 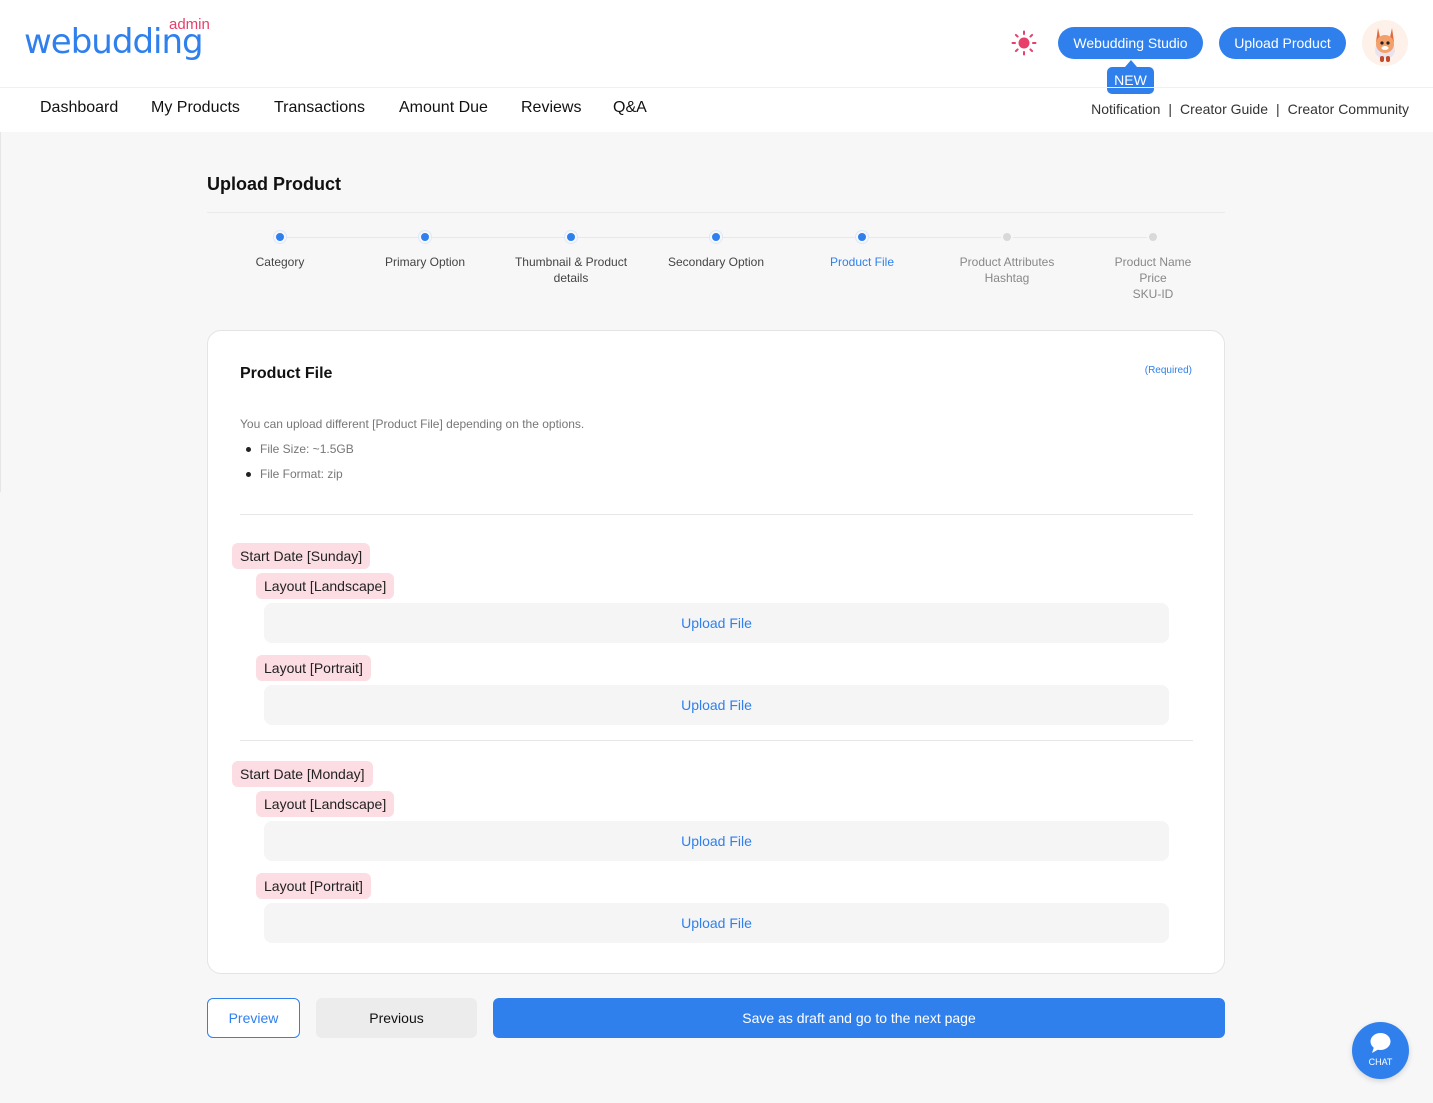 What do you see at coordinates (280, 250) in the screenshot?
I see `step-category: Category` at bounding box center [280, 250].